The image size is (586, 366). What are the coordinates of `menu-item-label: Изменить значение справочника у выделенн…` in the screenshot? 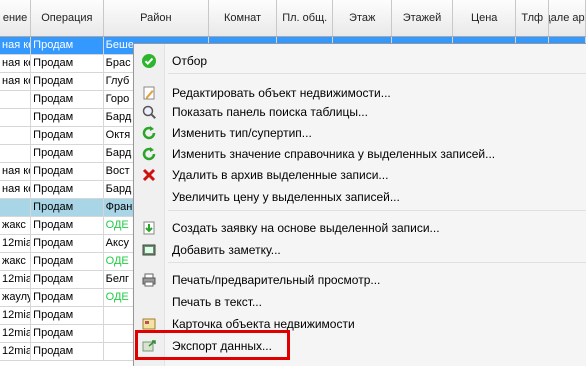 It's located at (334, 154).